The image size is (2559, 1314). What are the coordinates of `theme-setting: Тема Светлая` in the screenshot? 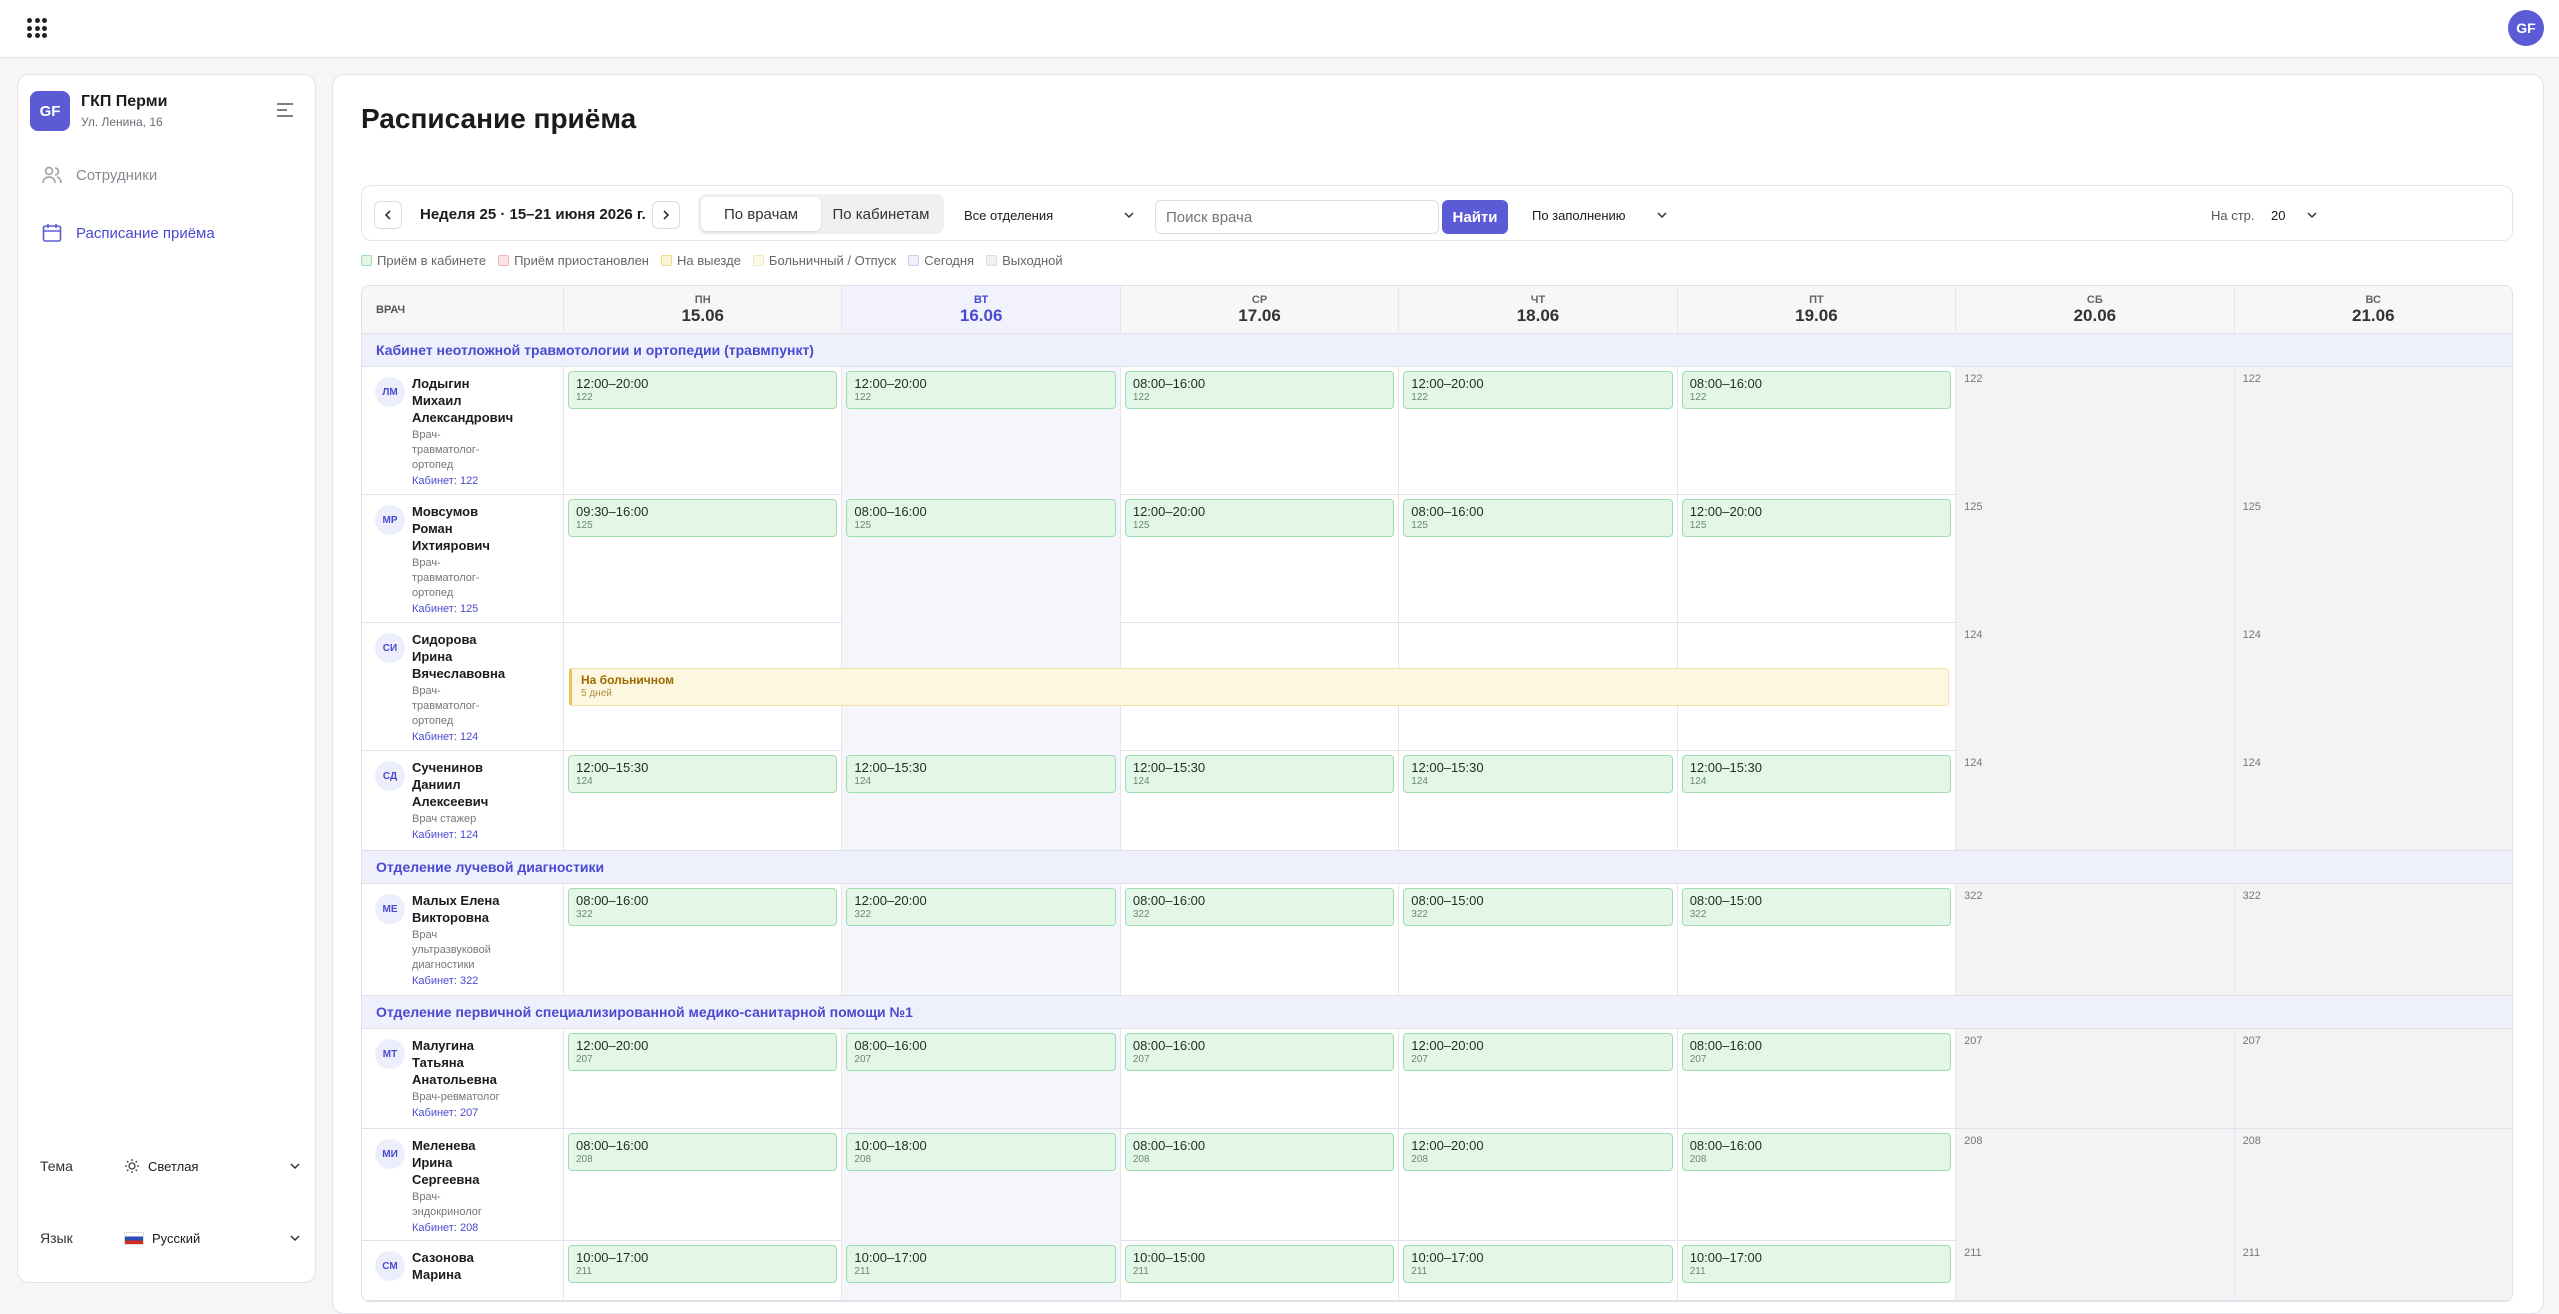 It's located at (170, 1166).